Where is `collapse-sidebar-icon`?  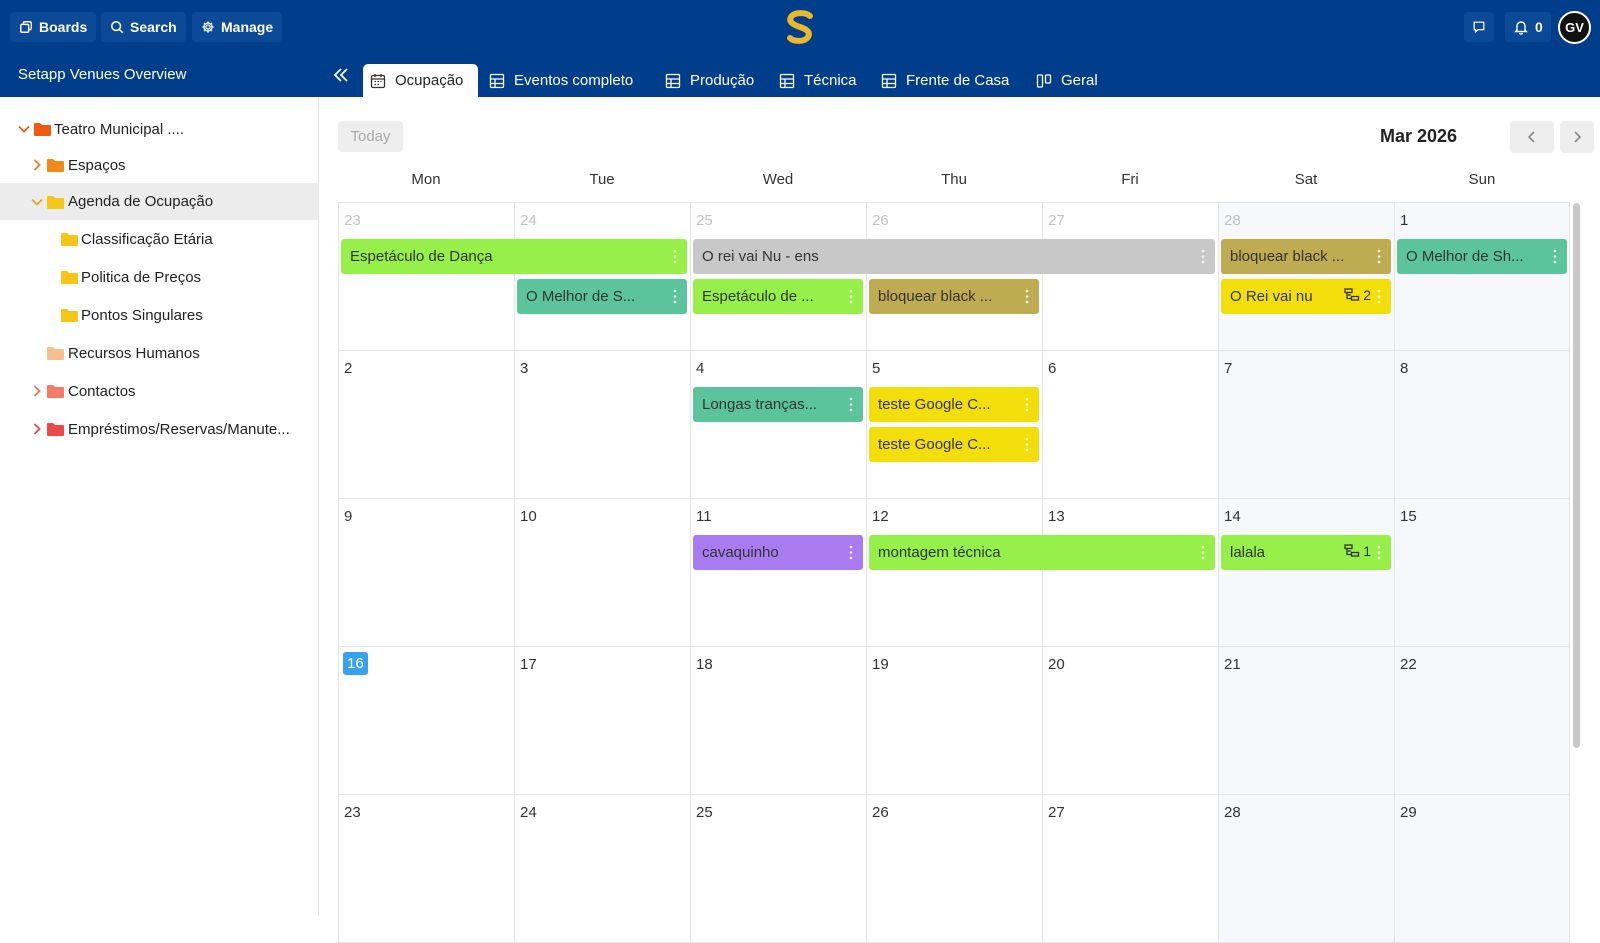 collapse-sidebar-icon is located at coordinates (341, 75).